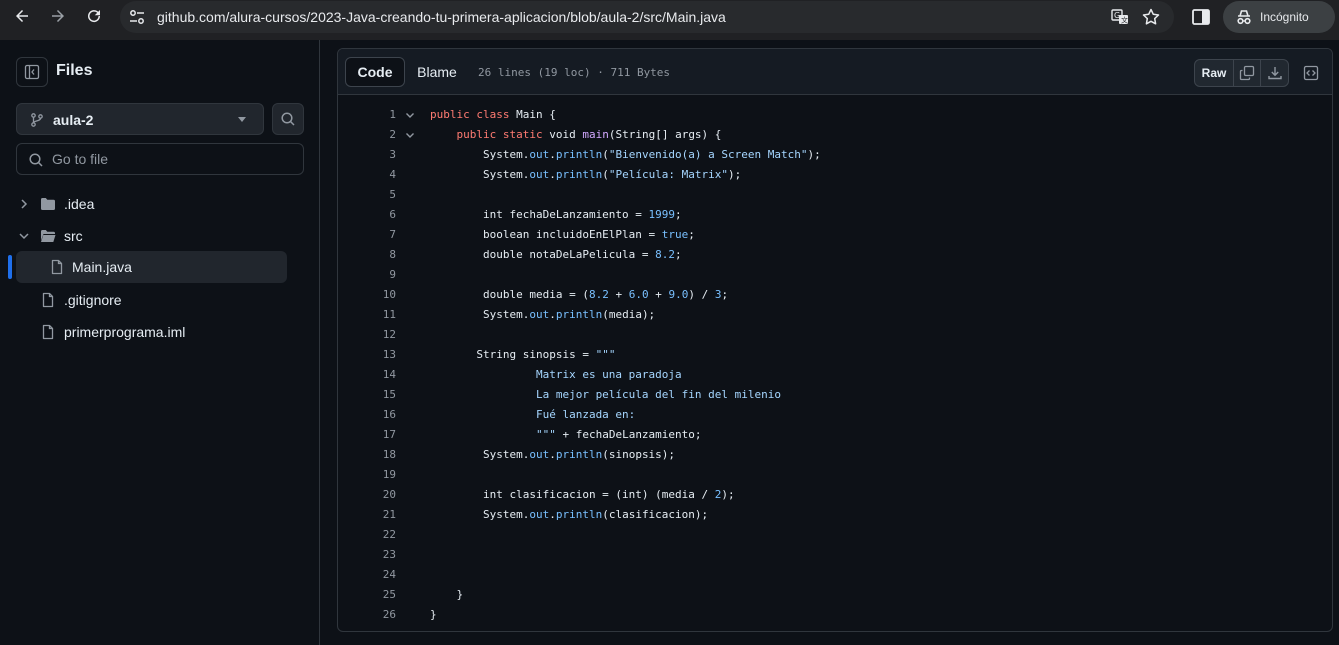  I want to click on code-token: println, so click(579, 154).